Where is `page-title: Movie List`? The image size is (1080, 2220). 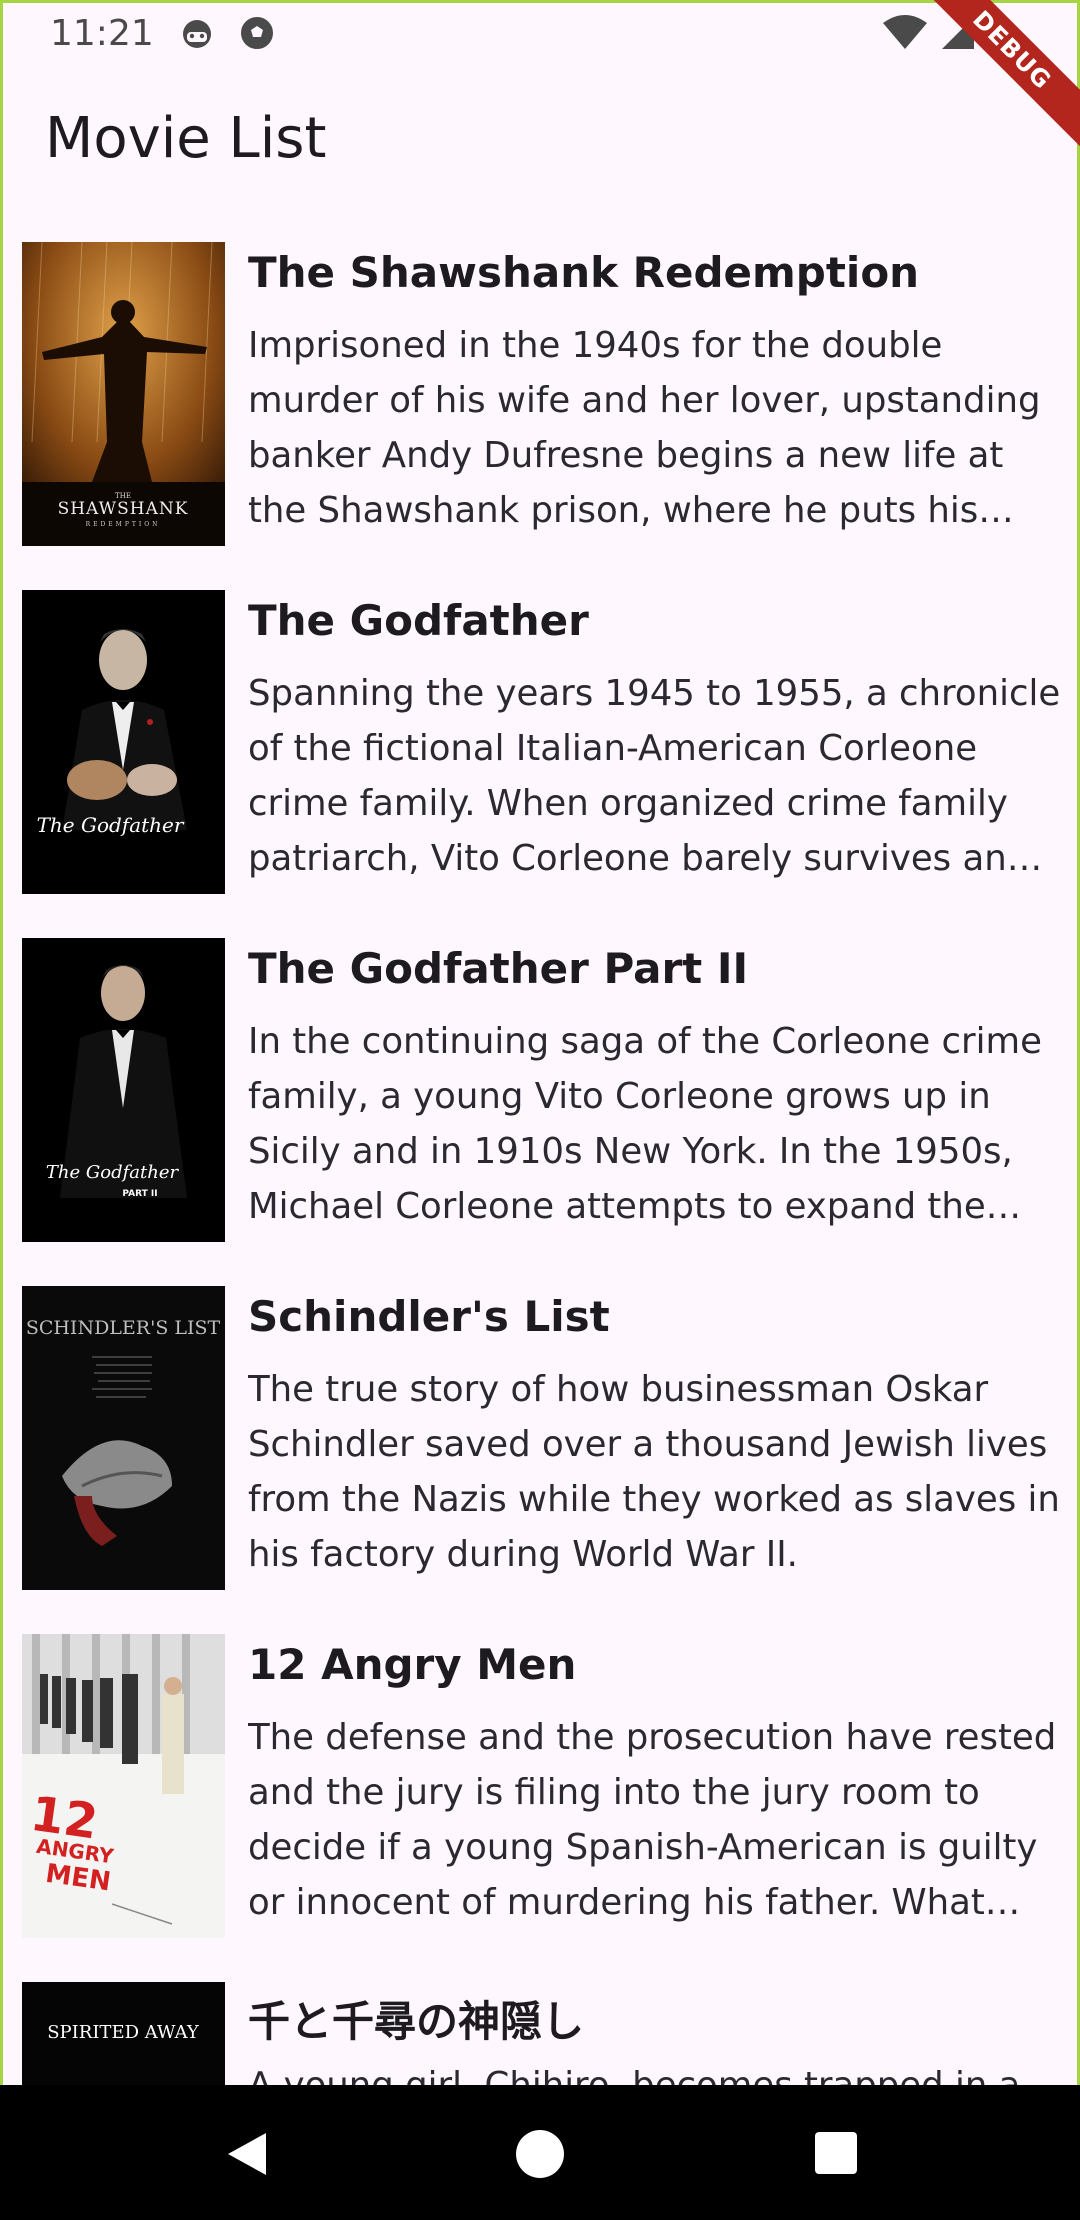
page-title: Movie List is located at coordinates (186, 138).